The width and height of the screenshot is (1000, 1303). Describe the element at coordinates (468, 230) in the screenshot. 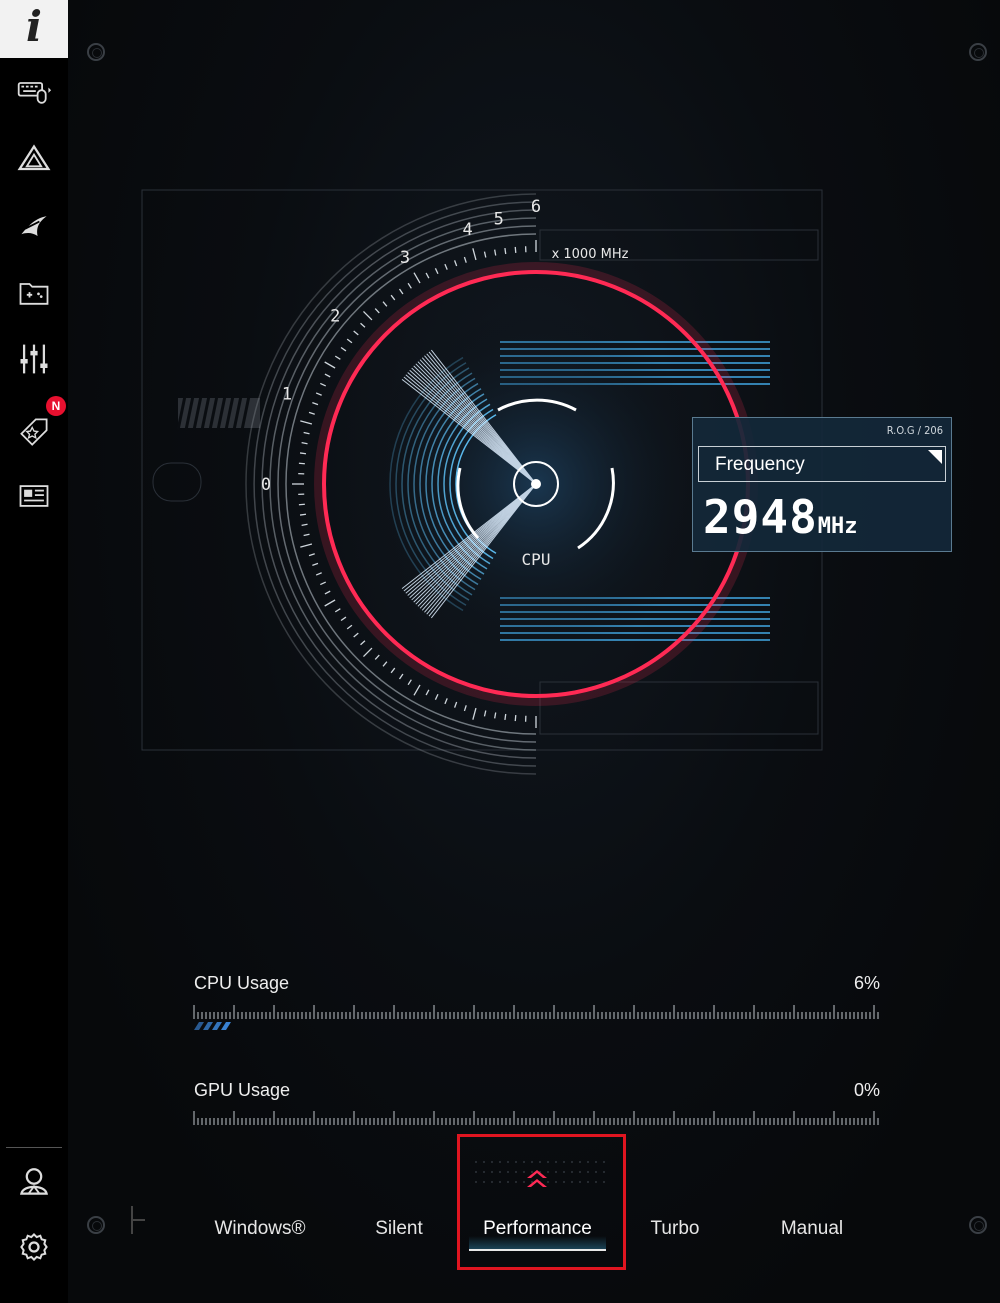

I see `gauge-scale-label: 4` at that location.